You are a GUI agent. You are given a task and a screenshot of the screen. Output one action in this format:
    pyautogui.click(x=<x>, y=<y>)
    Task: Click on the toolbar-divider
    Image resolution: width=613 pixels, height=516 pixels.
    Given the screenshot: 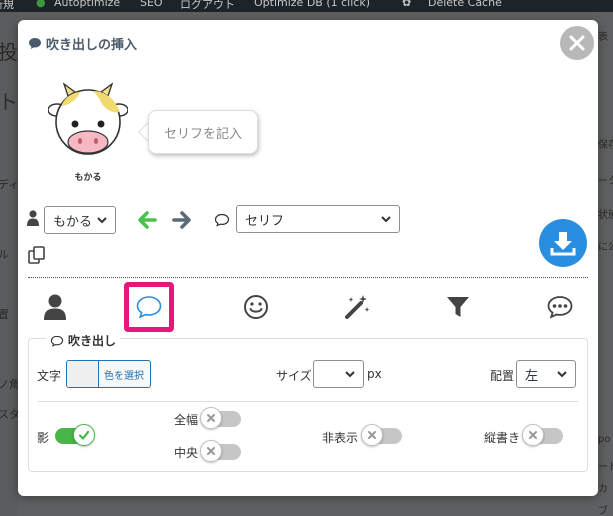 What is the action you would take?
    pyautogui.click(x=308, y=277)
    